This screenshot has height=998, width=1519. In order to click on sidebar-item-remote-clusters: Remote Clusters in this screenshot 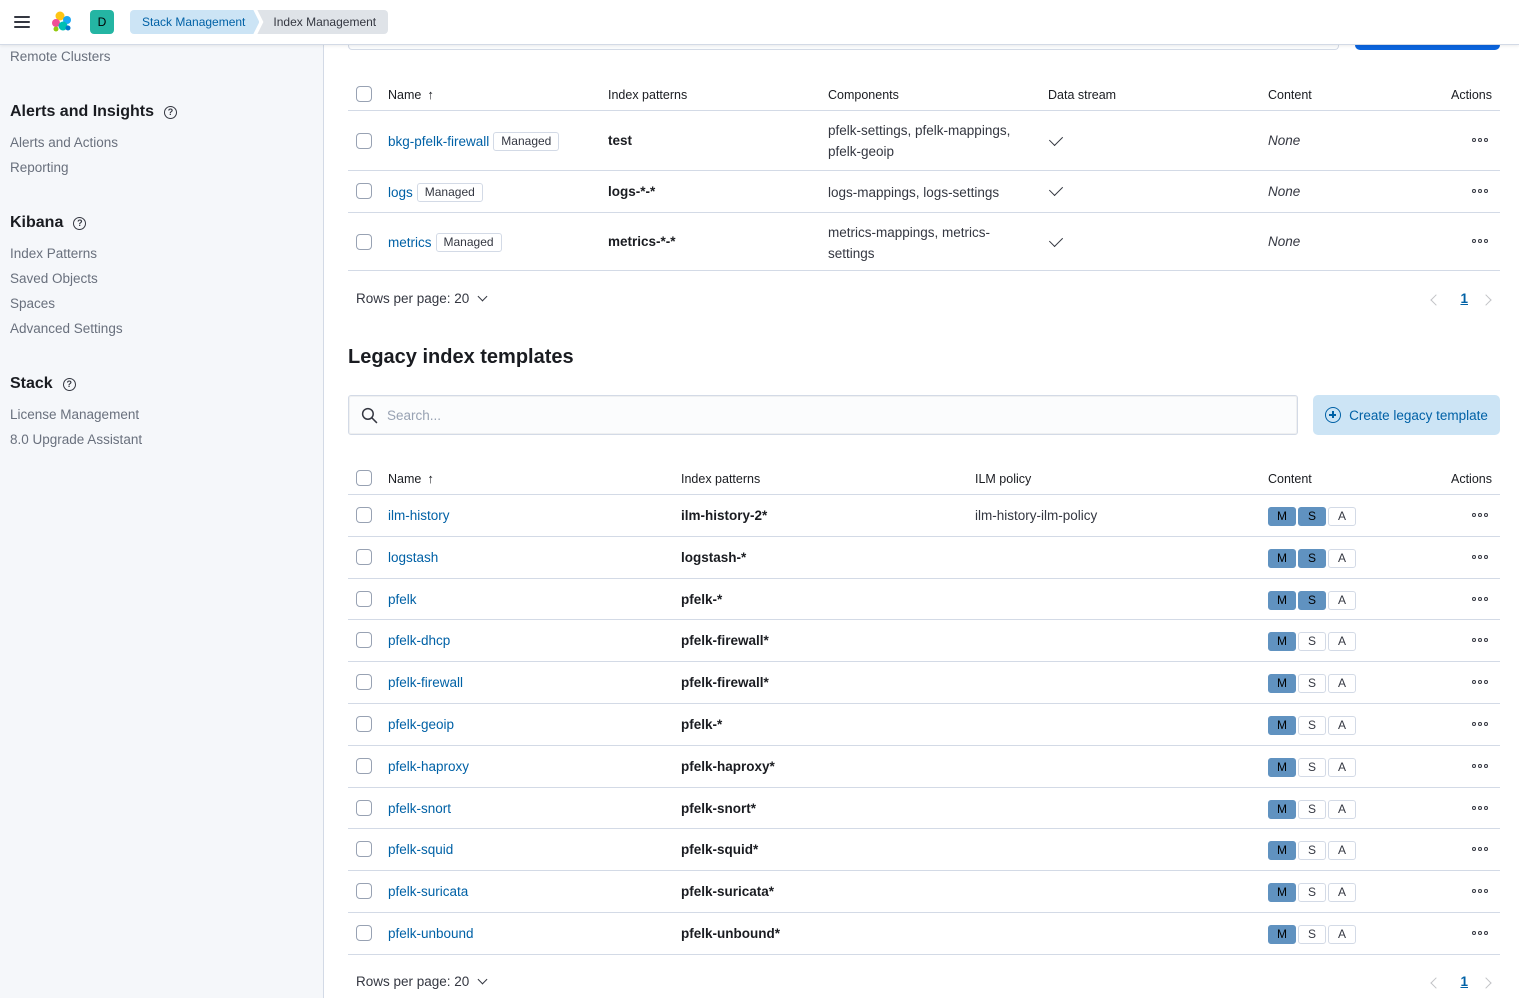, I will do `click(60, 56)`.